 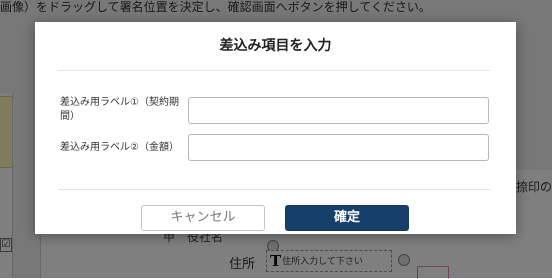 What do you see at coordinates (119, 147) in the screenshot?
I see `label-amount: 差込み用ラベル②（金額）` at bounding box center [119, 147].